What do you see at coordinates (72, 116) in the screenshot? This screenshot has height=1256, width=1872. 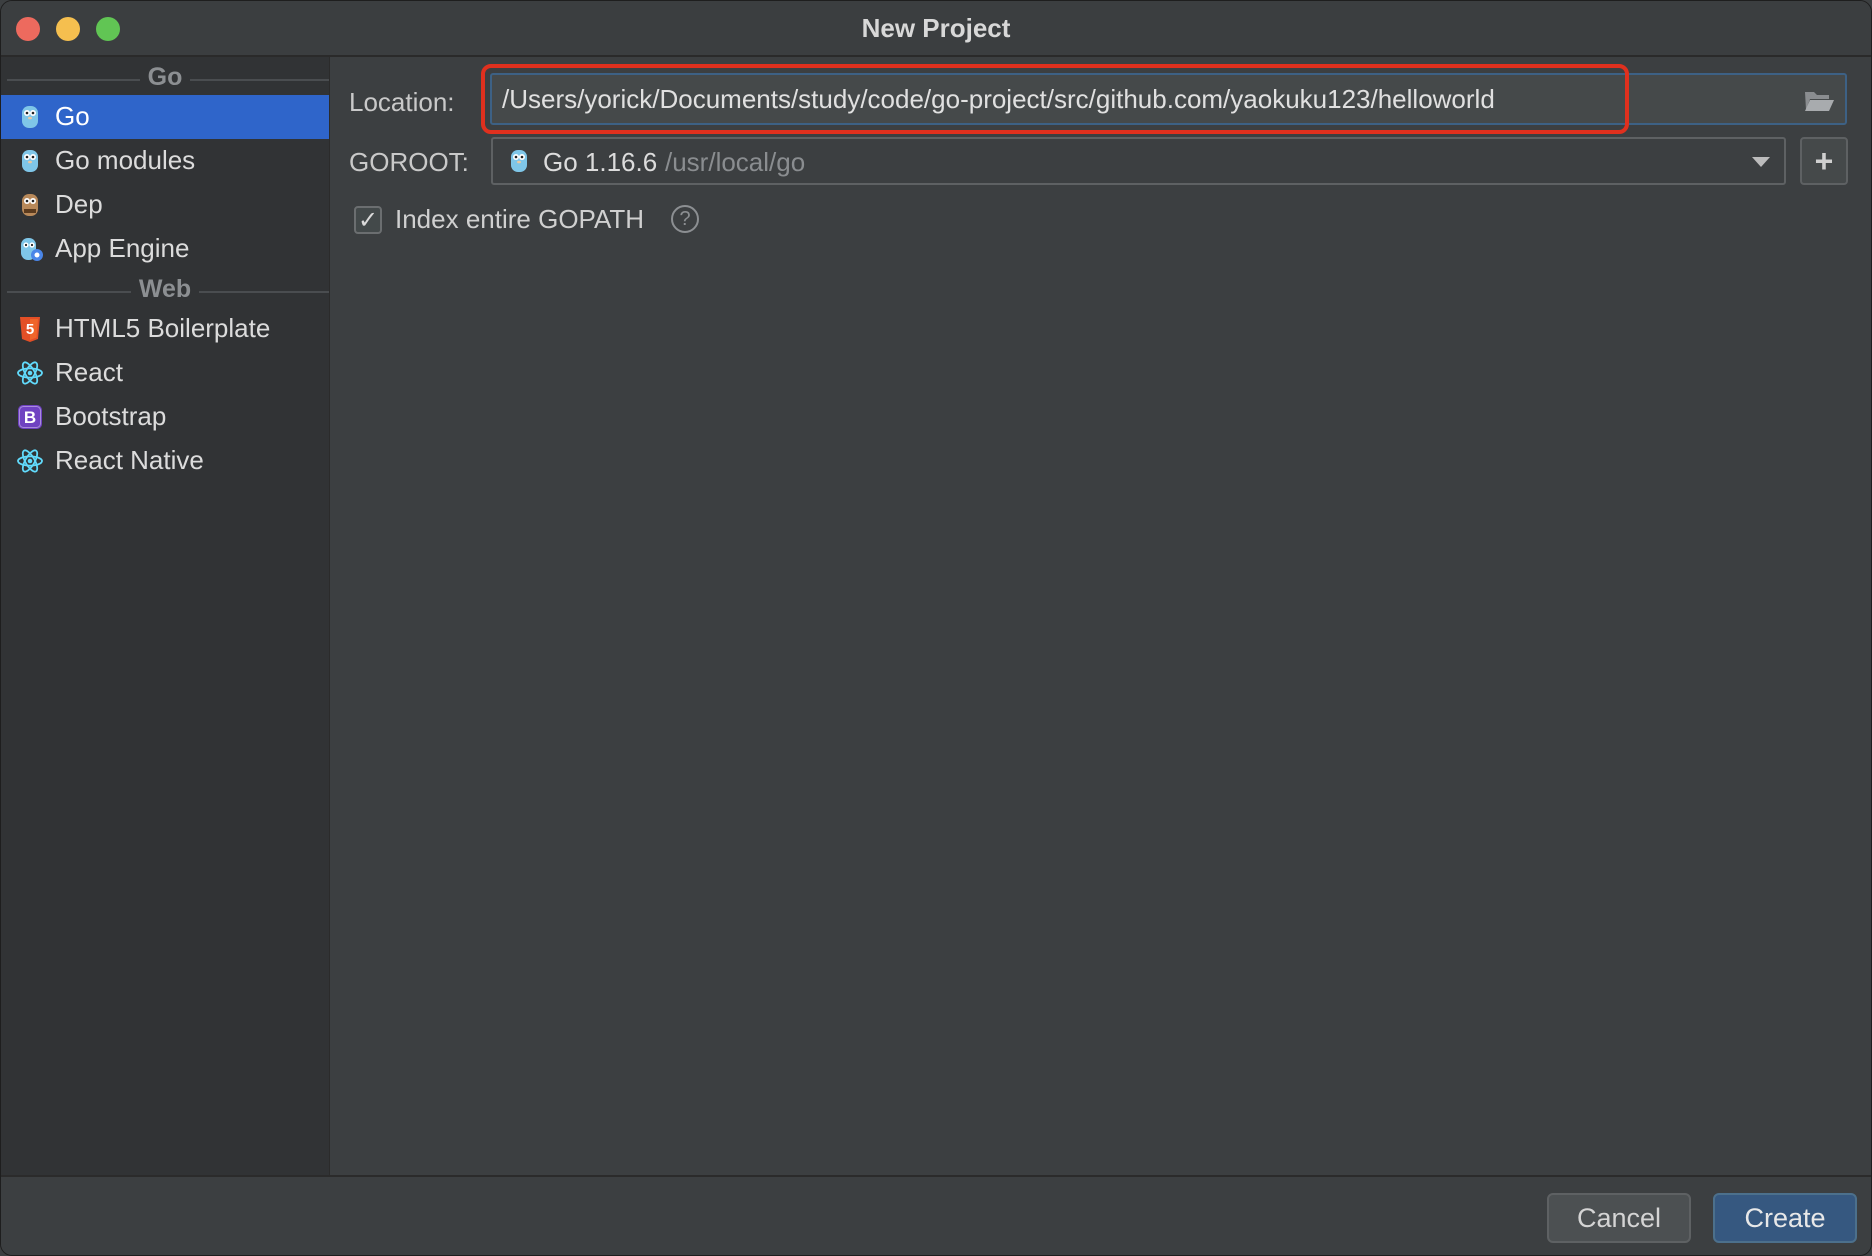 I see `sidebar-item-label: Go` at bounding box center [72, 116].